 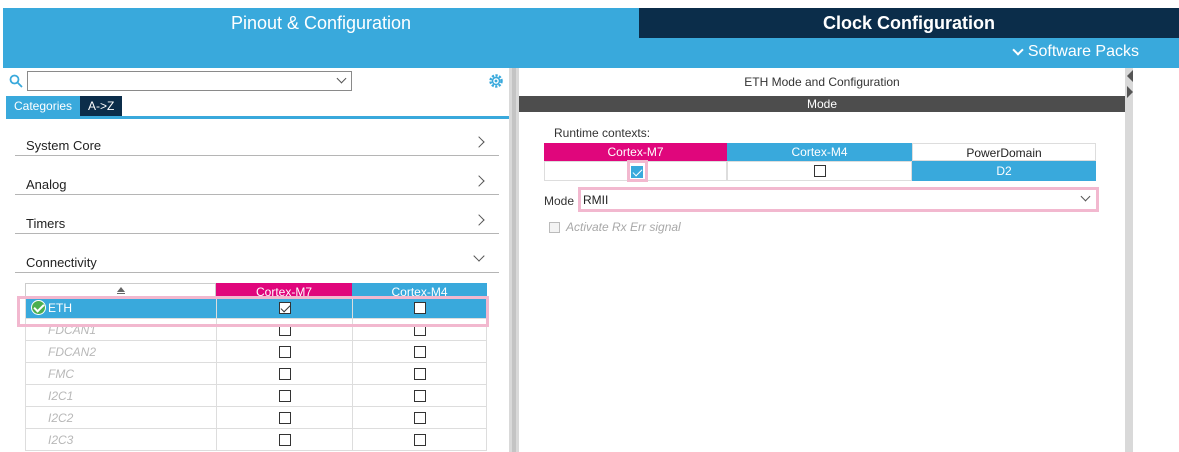 I want to click on mode-select: RMII, so click(x=840, y=200).